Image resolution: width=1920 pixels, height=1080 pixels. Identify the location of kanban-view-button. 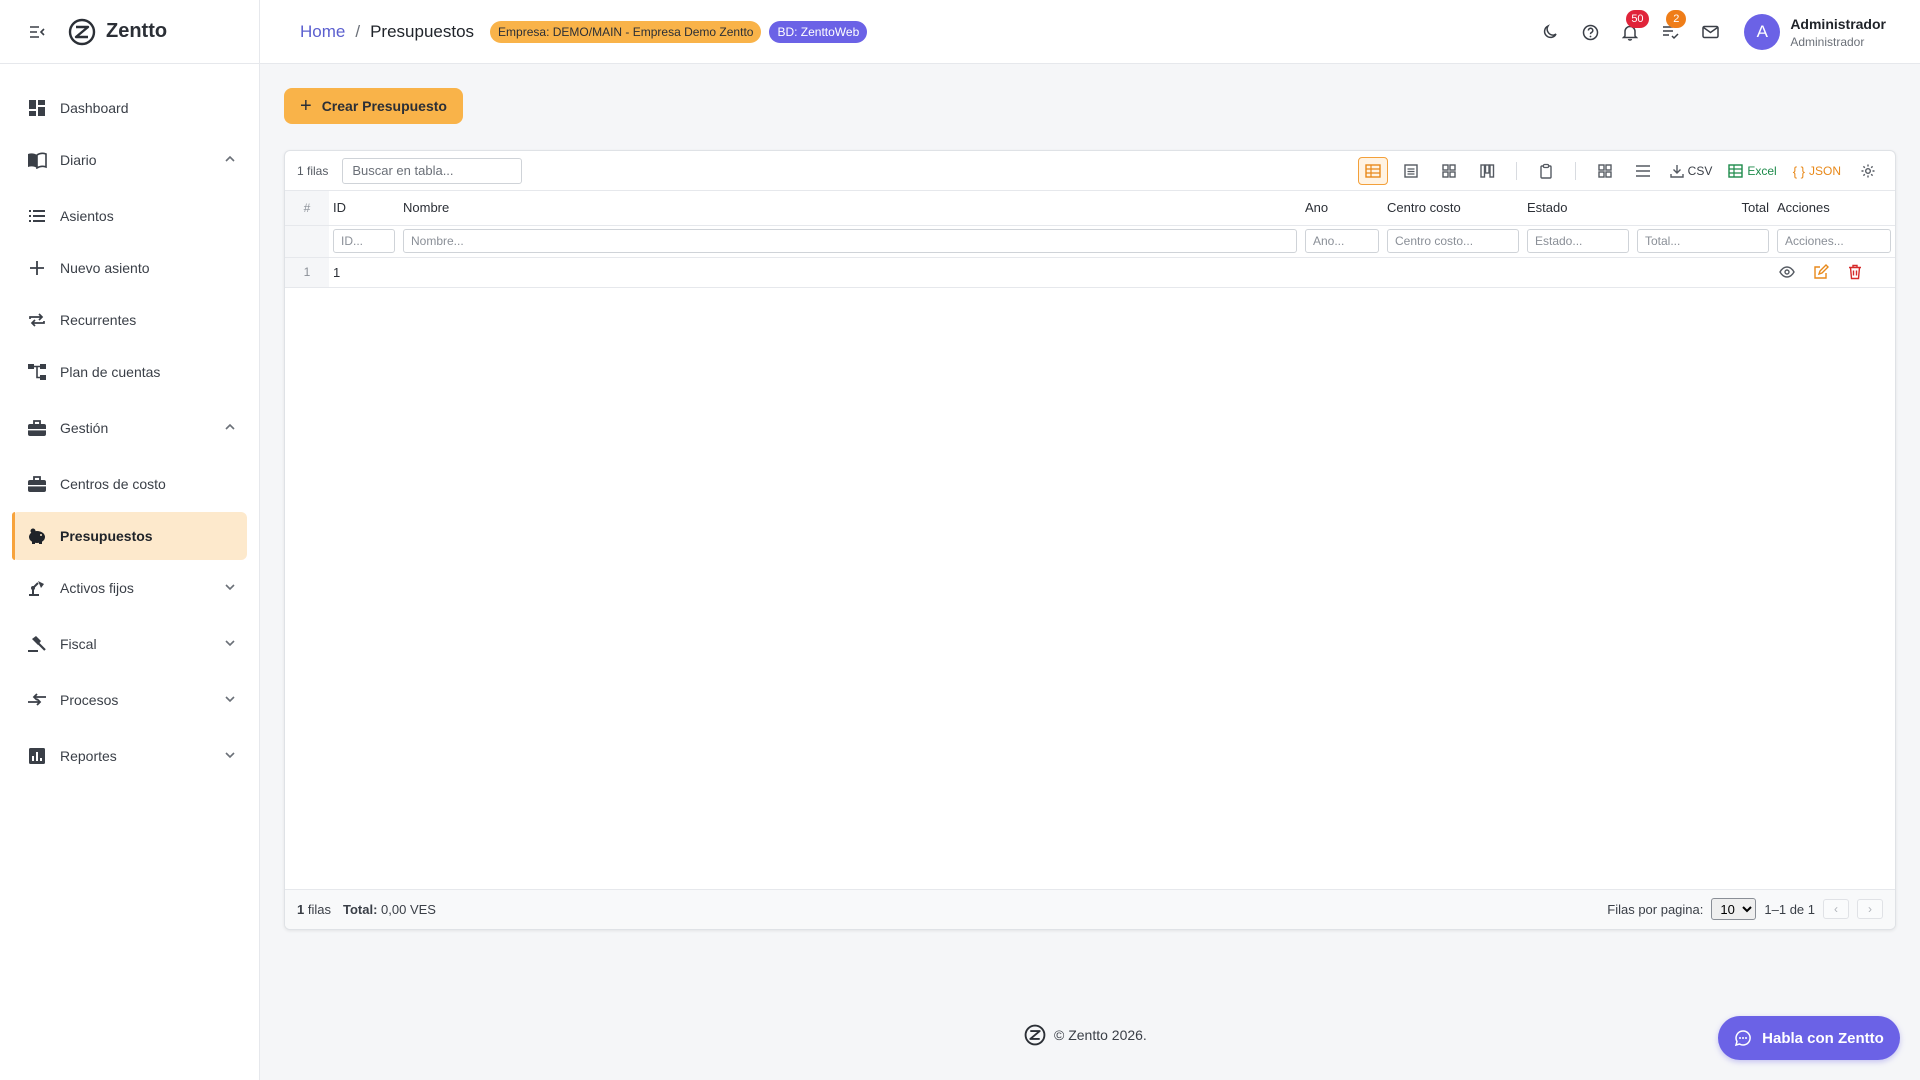
(1487, 171).